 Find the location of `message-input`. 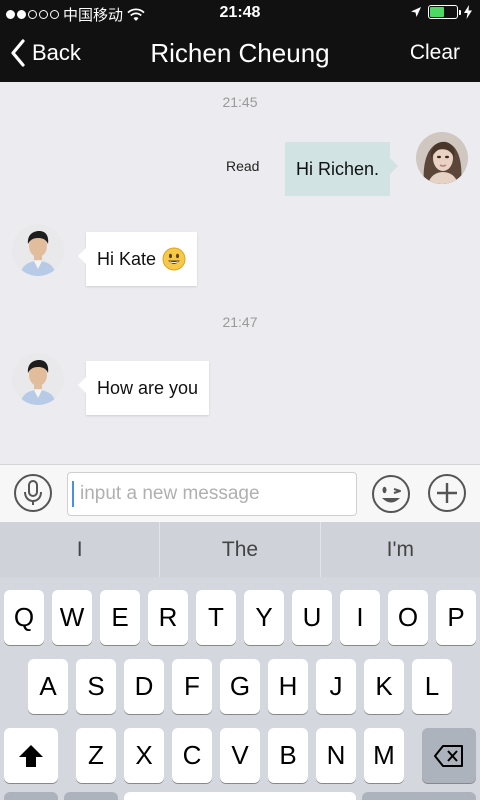

message-input is located at coordinates (212, 494).